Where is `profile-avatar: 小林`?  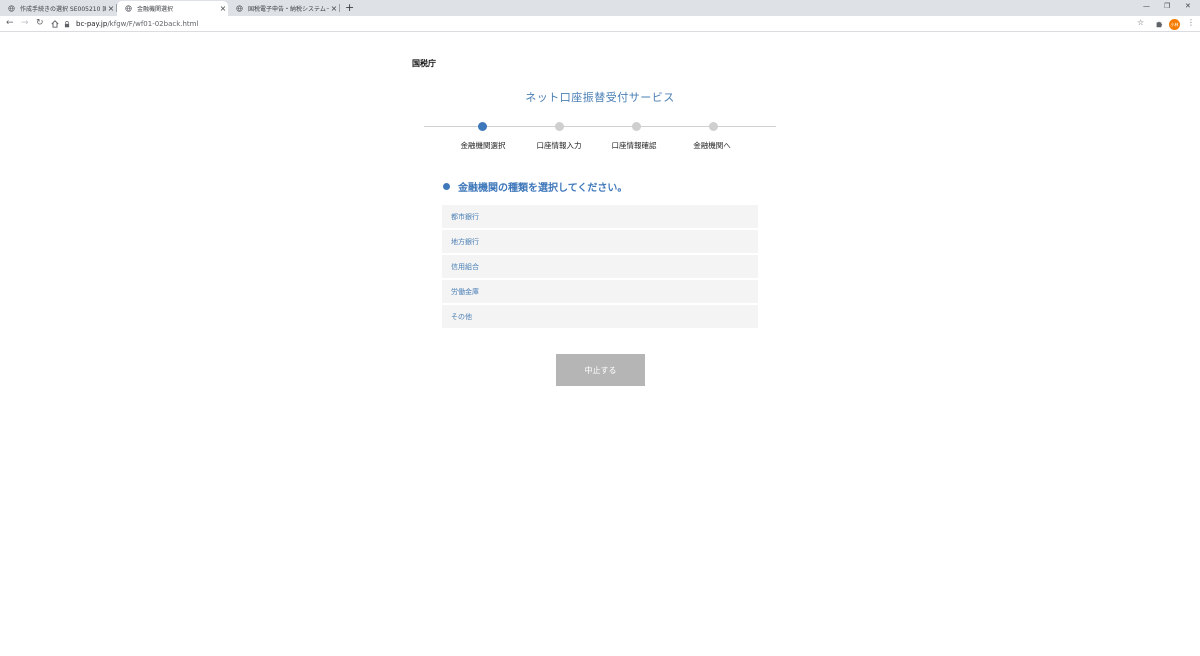 profile-avatar: 小林 is located at coordinates (1174, 24).